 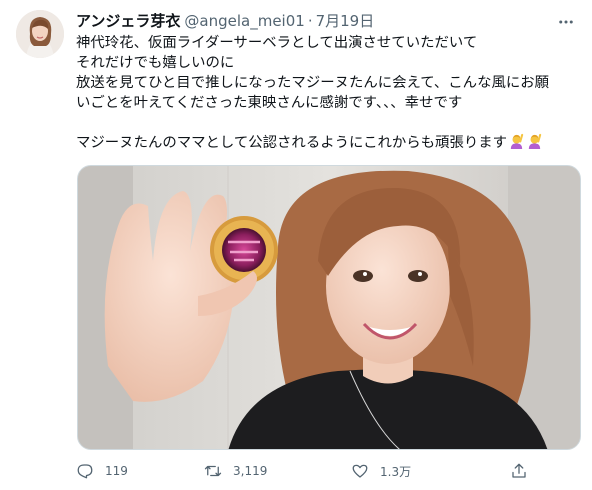 I want to click on tweet-date: 7月19日, so click(x=345, y=21).